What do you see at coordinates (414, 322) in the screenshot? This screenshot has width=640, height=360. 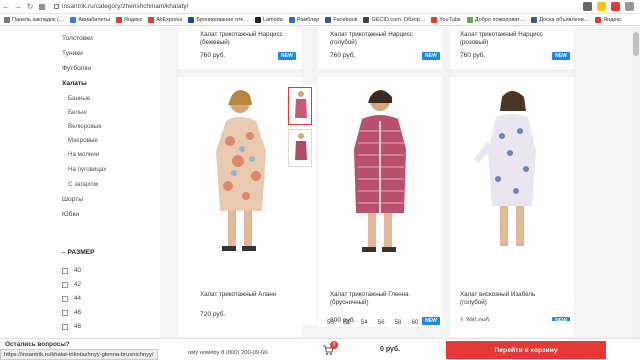 I see `size-label: 60` at bounding box center [414, 322].